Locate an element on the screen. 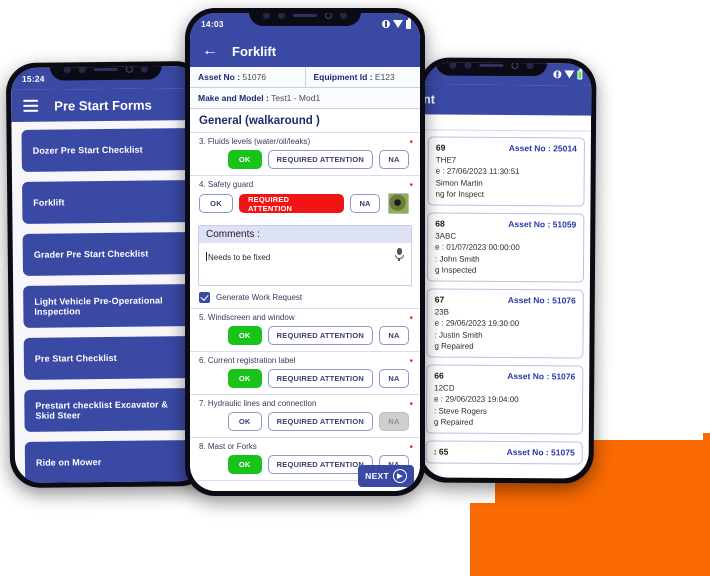  appbar-forklift: ← Forklift is located at coordinates (305, 51).